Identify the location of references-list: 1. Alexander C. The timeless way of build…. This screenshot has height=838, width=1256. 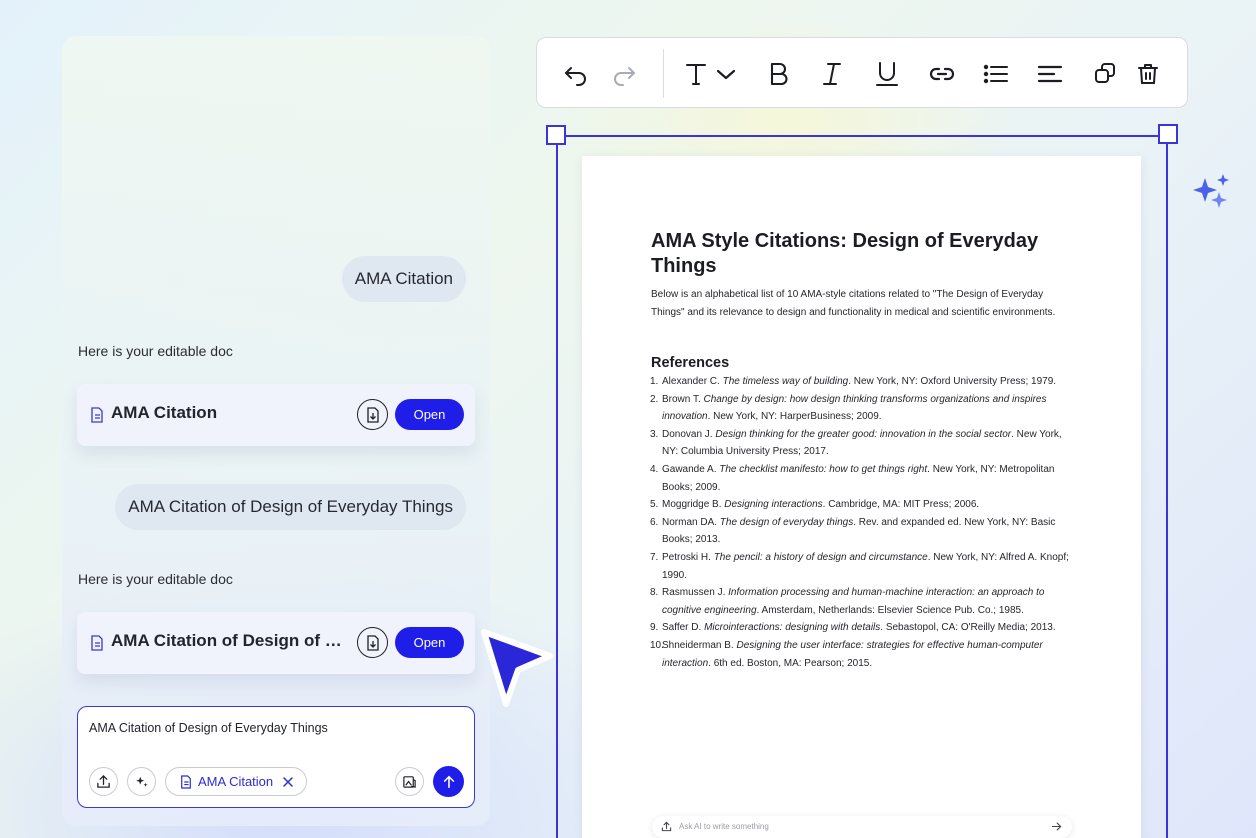
(860, 522).